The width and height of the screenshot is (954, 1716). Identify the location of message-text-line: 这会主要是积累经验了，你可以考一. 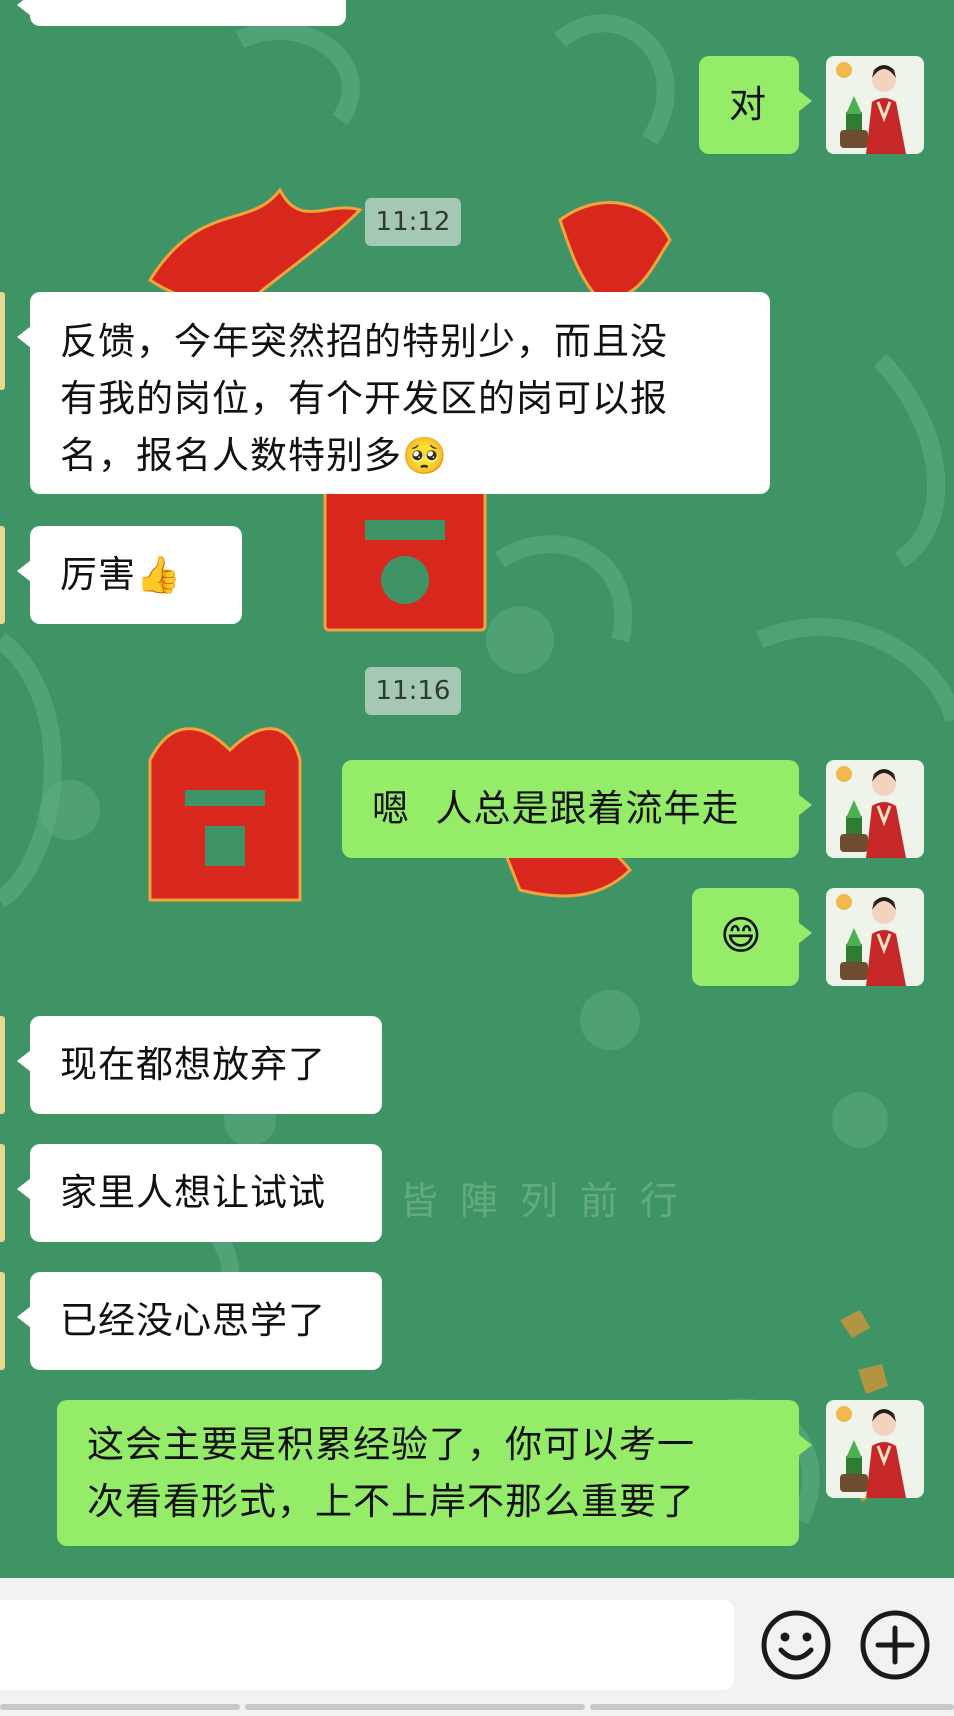
(391, 1444).